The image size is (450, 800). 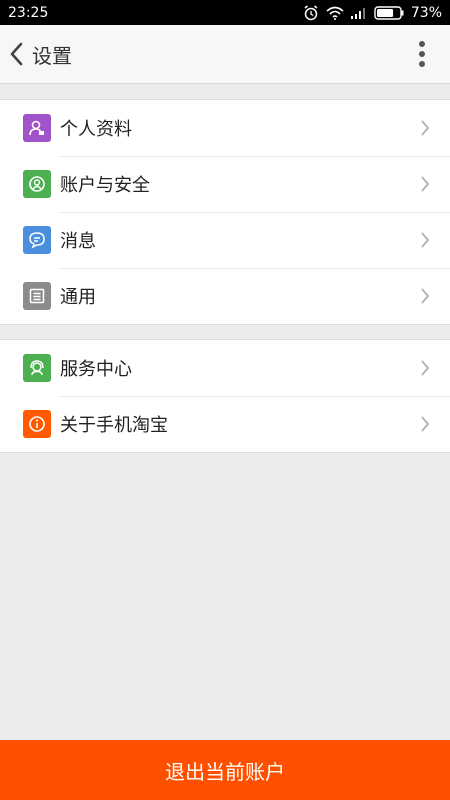 What do you see at coordinates (78, 241) in the screenshot?
I see `settings-item-label: 消息` at bounding box center [78, 241].